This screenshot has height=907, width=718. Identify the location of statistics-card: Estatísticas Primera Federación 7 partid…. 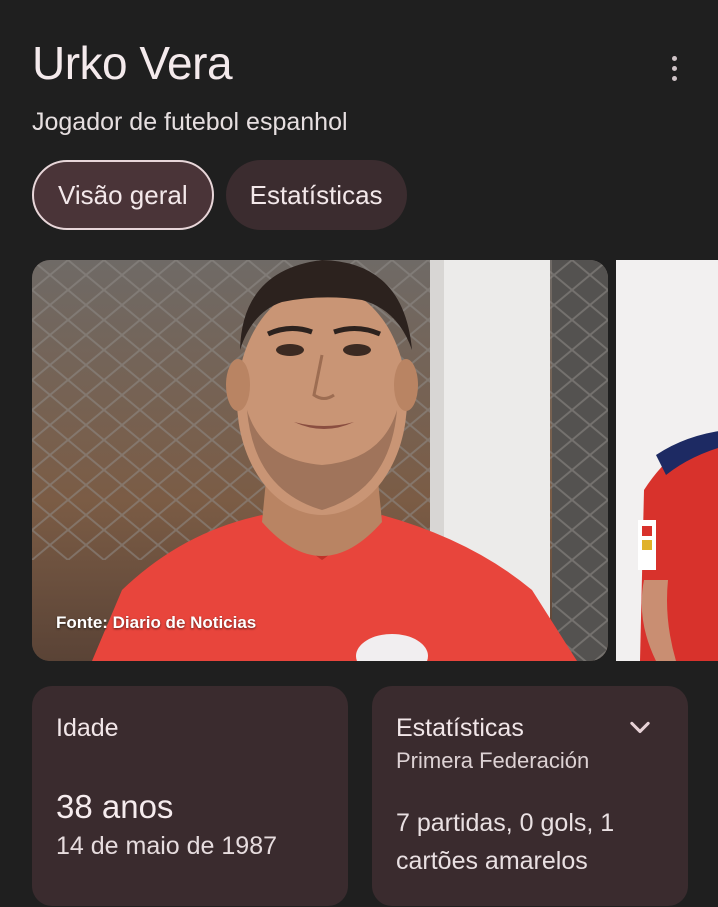
(530, 796).